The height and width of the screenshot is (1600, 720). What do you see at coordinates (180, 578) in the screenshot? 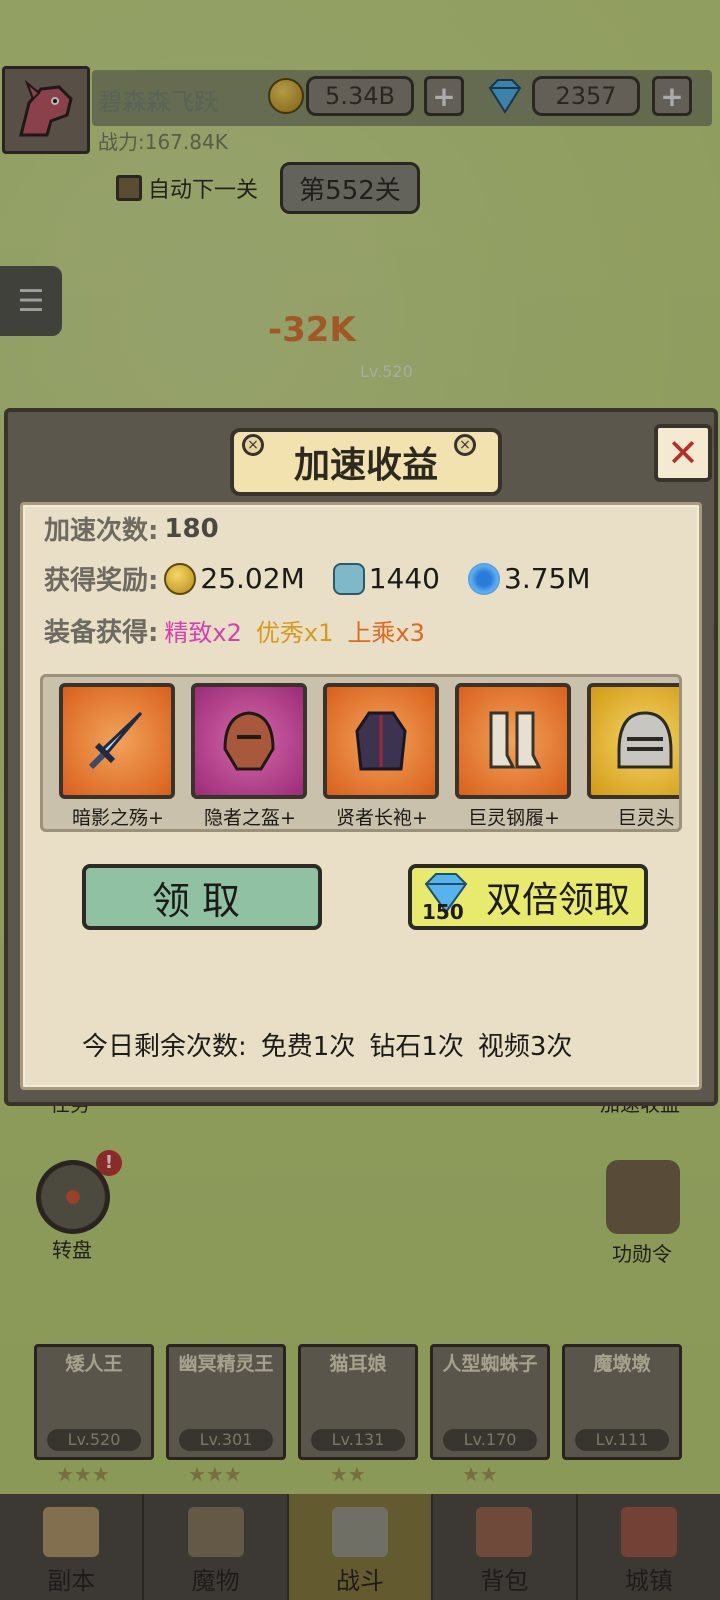
I see `gold-coin-icon` at bounding box center [180, 578].